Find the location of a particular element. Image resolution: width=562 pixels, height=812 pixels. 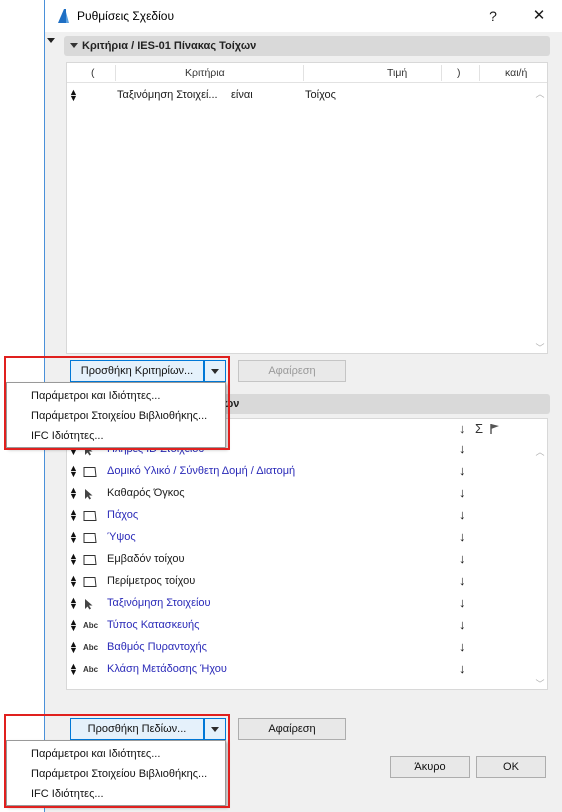

field-label: Περίμετρος τοίχου is located at coordinates (151, 581).